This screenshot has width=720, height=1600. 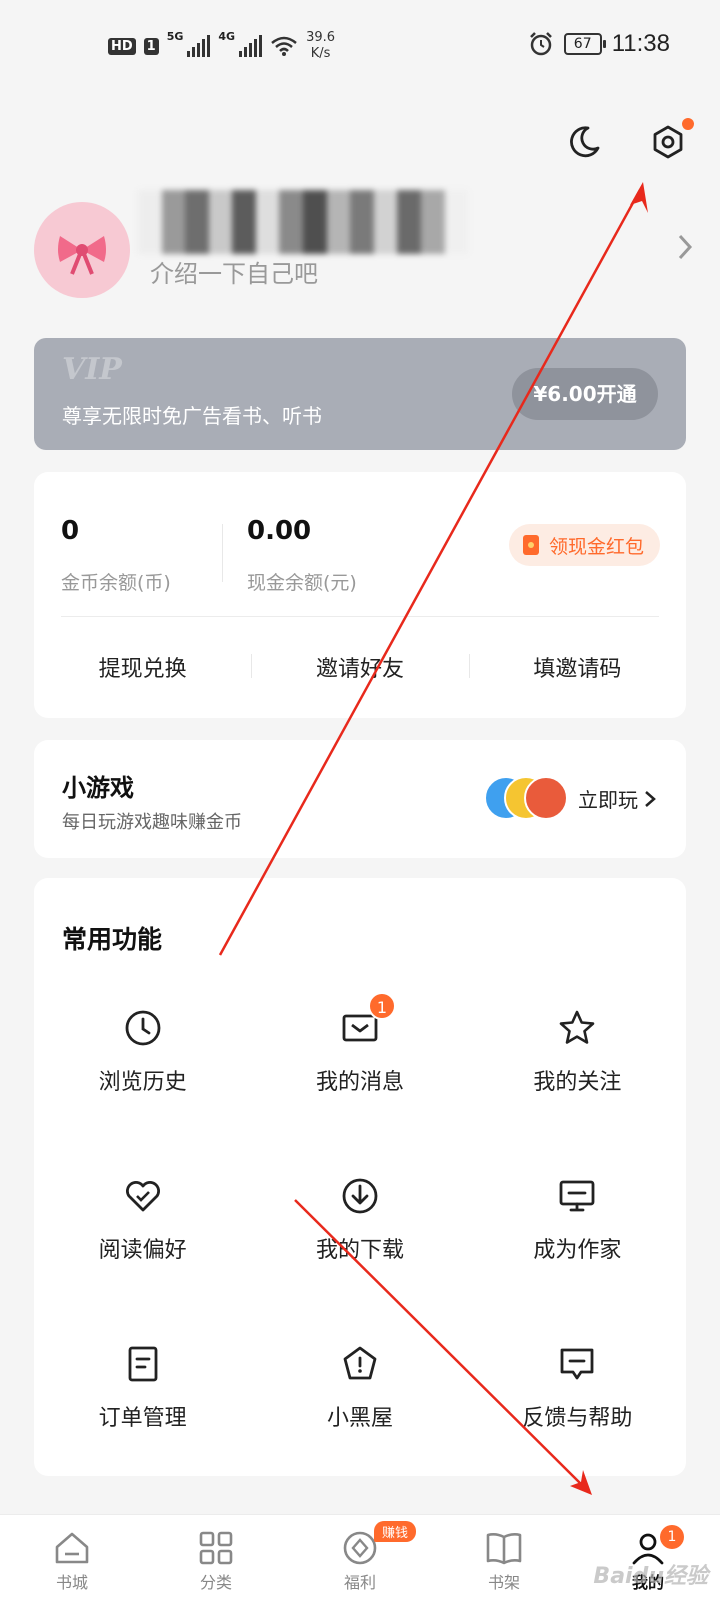 I want to click on feature-label: 阅读偏好, so click(x=142, y=1250).